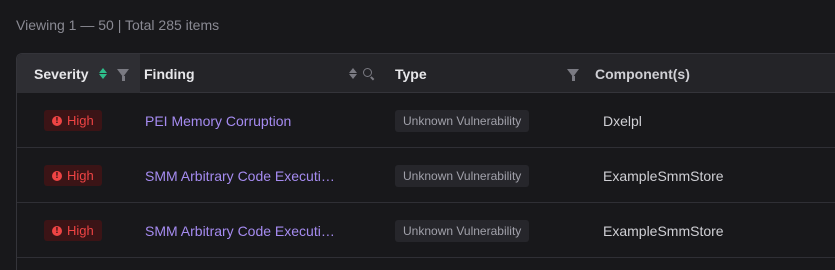  Describe the element at coordinates (118, 25) in the screenshot. I see `results-summary: Viewing 1 — 50 | Total 285 items` at that location.